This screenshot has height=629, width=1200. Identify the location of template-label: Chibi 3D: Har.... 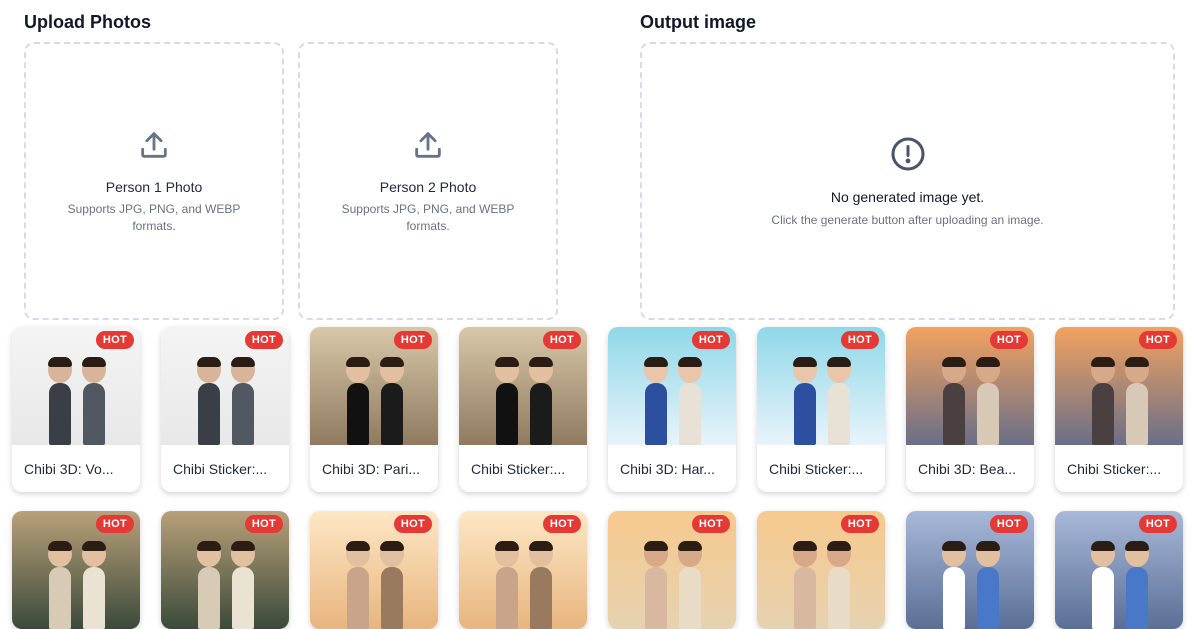
(667, 468).